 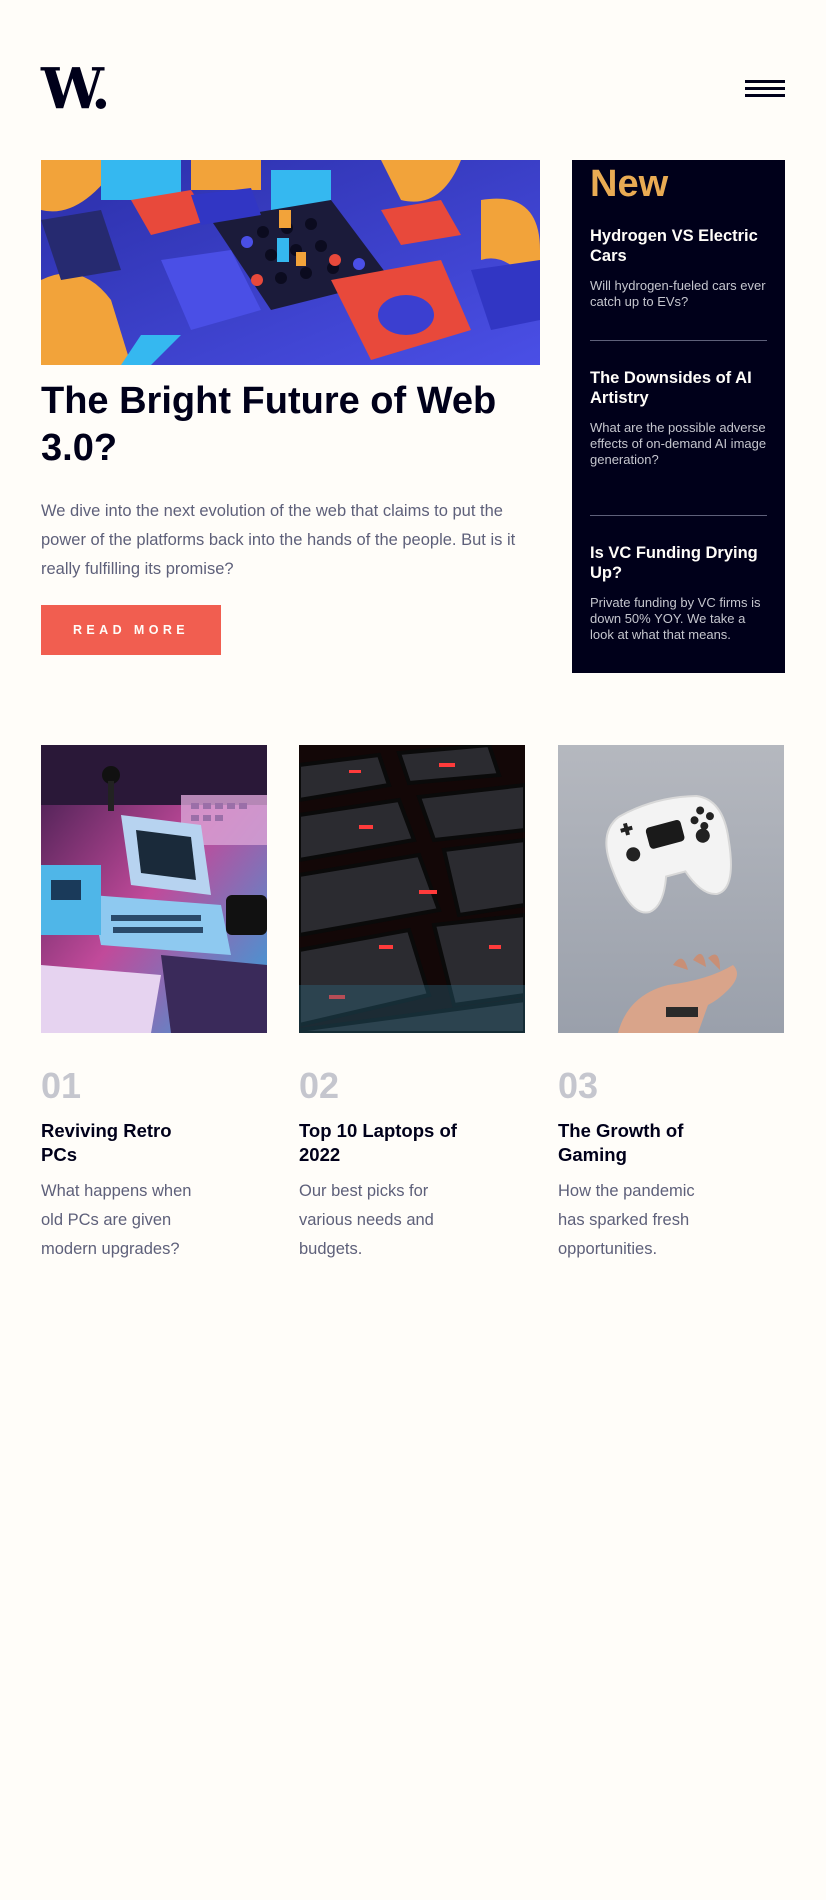 What do you see at coordinates (643, 1143) in the screenshot?
I see `card-title: The Growth of Gaming` at bounding box center [643, 1143].